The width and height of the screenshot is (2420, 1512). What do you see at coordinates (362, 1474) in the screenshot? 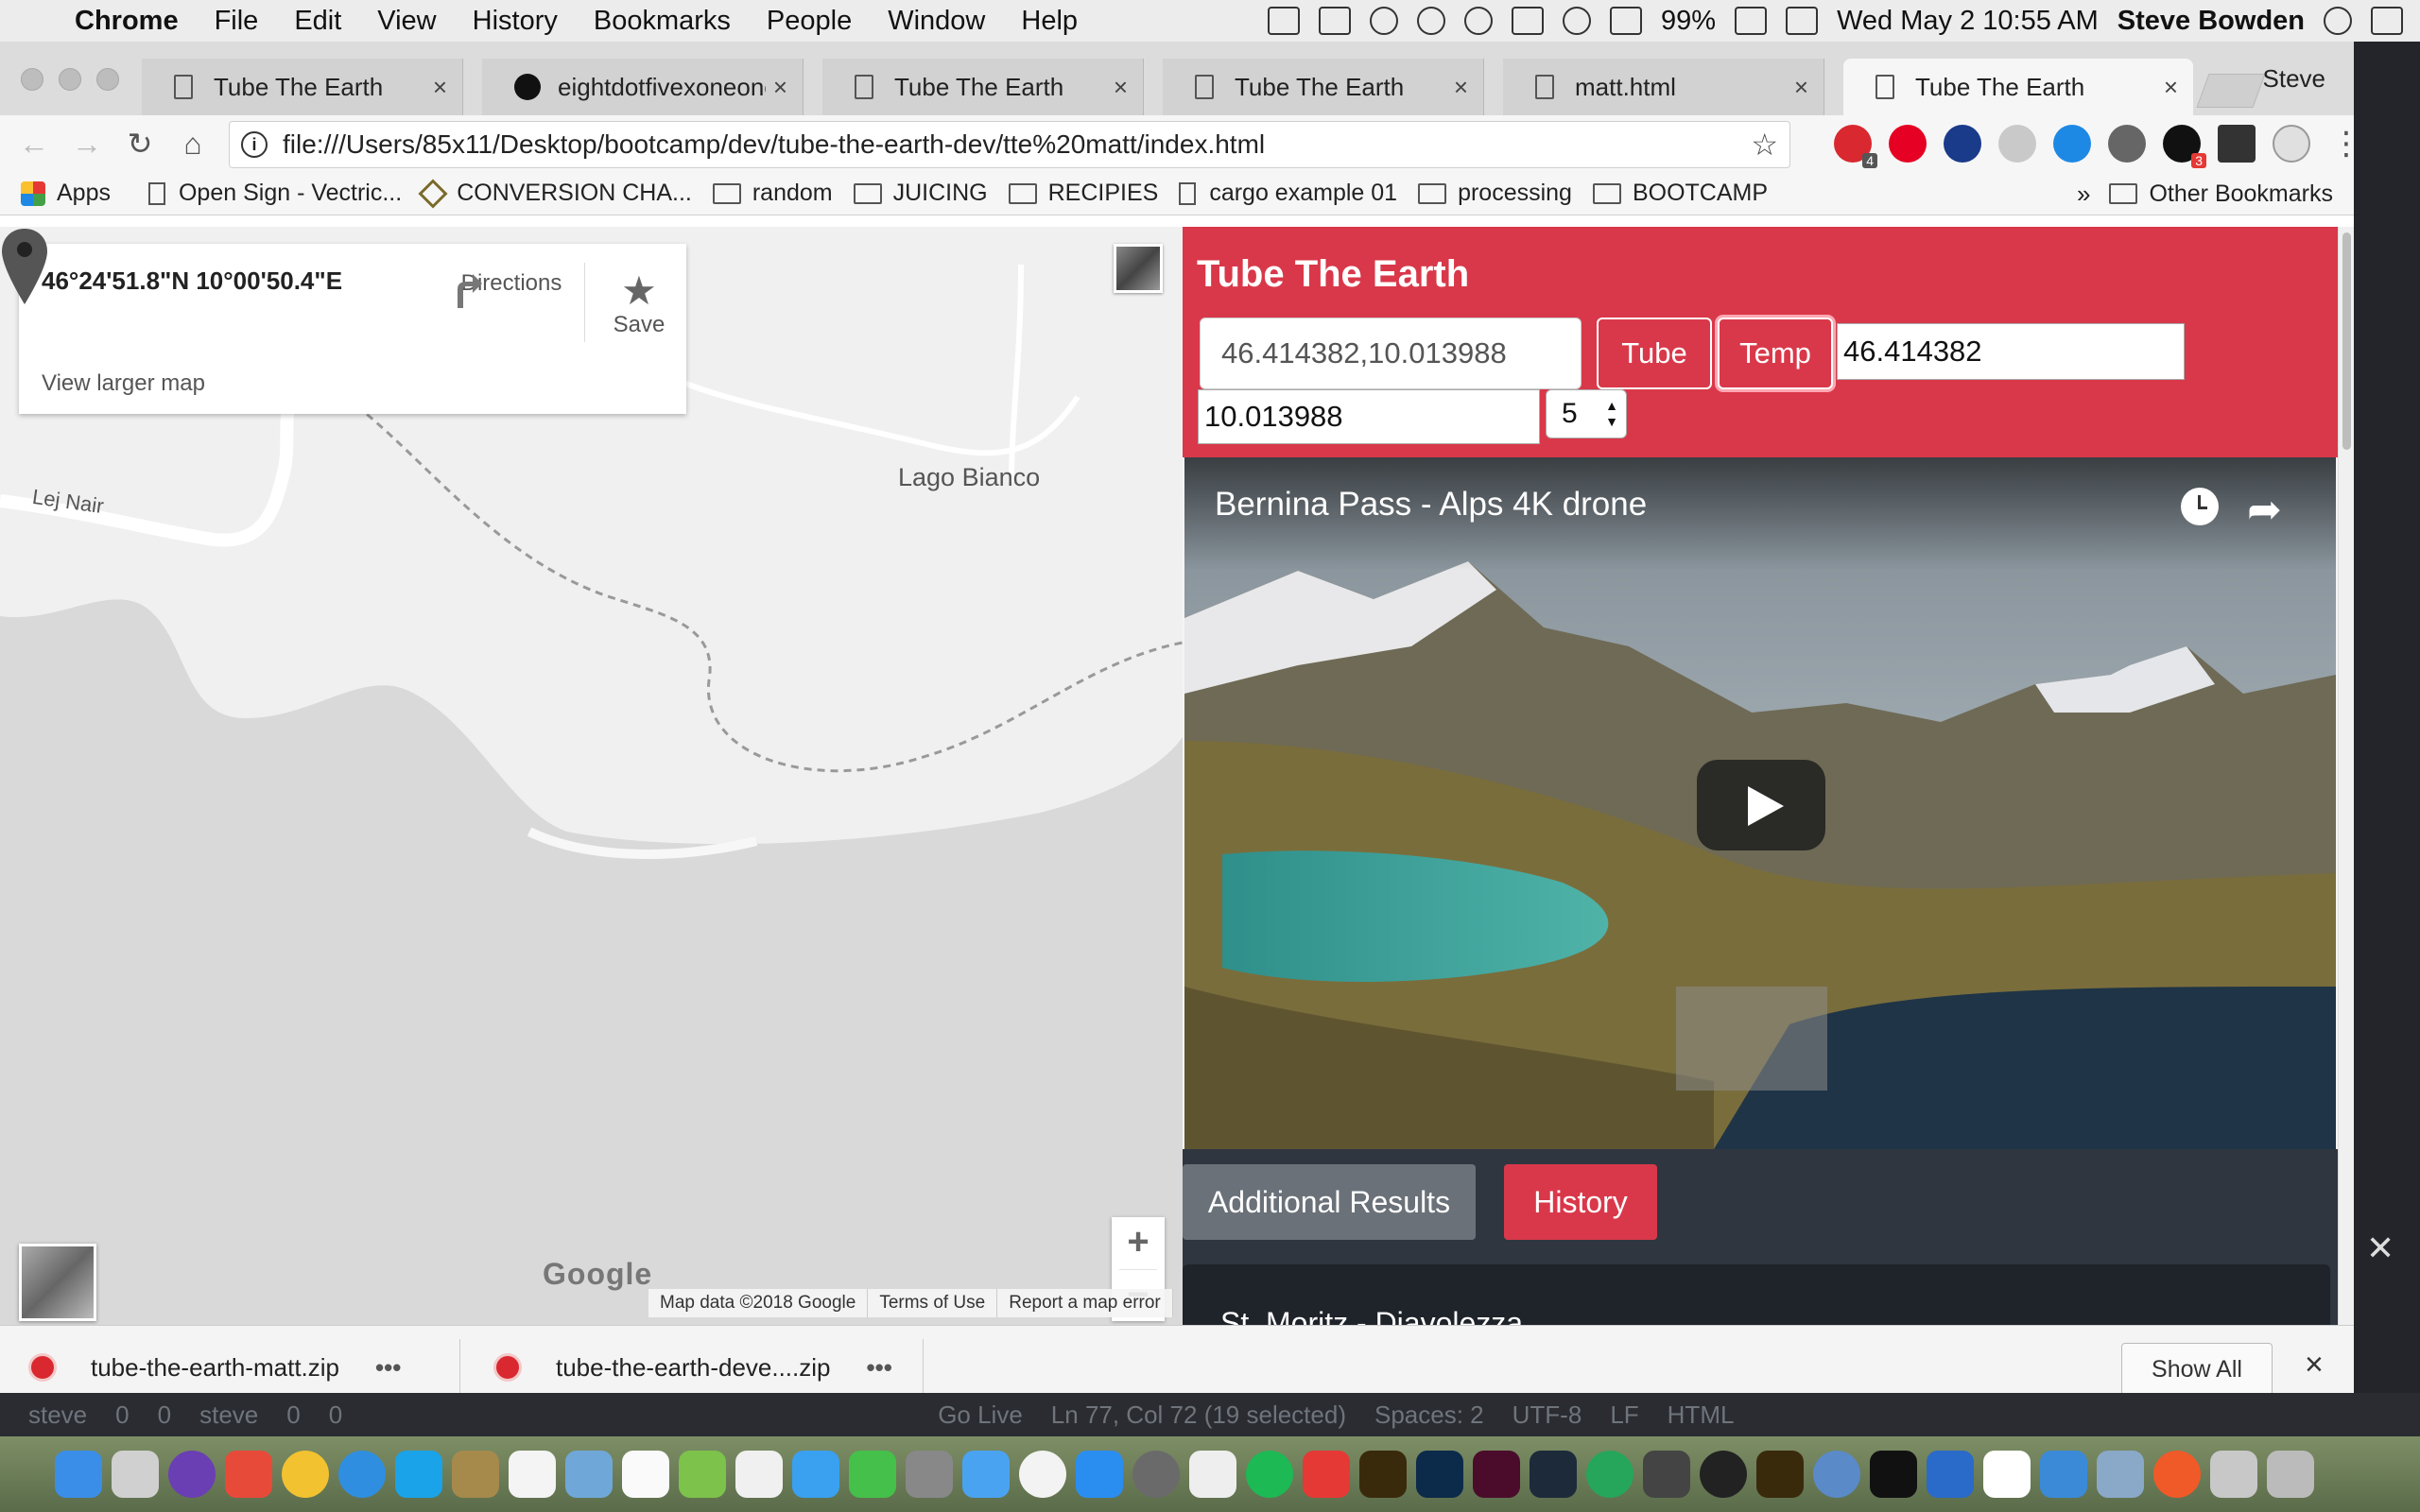
I see `safari-icon` at bounding box center [362, 1474].